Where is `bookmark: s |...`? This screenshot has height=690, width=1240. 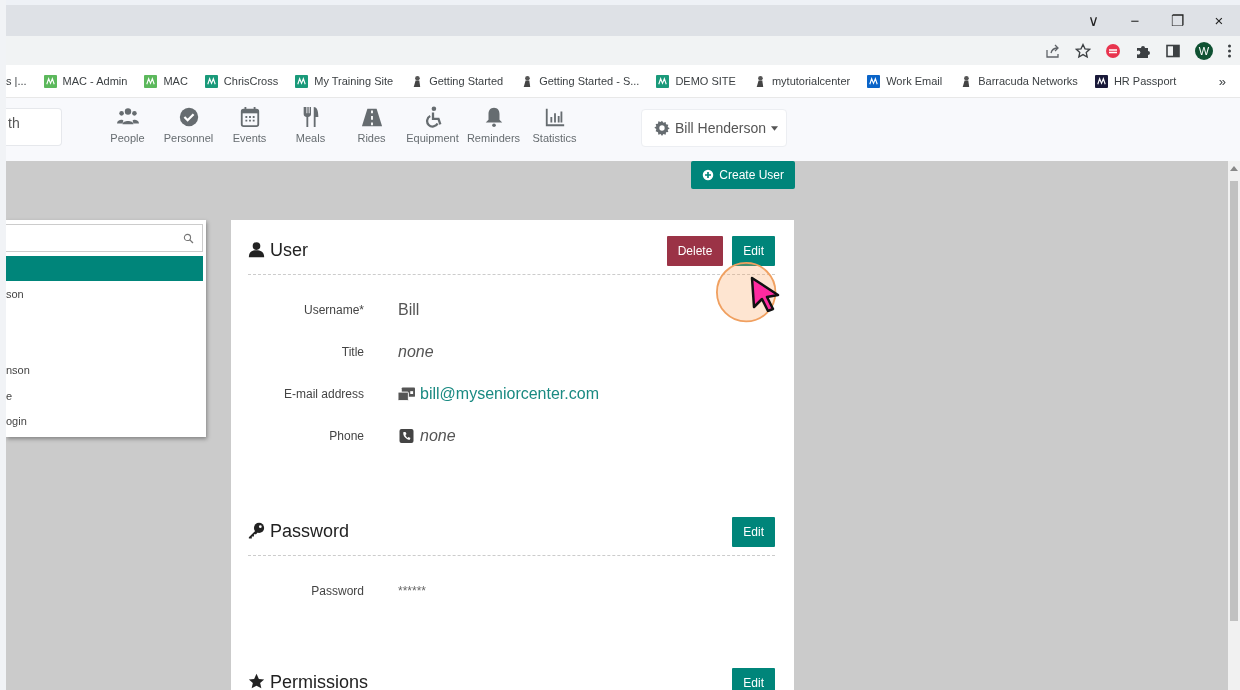
bookmark: s |... is located at coordinates (16, 81).